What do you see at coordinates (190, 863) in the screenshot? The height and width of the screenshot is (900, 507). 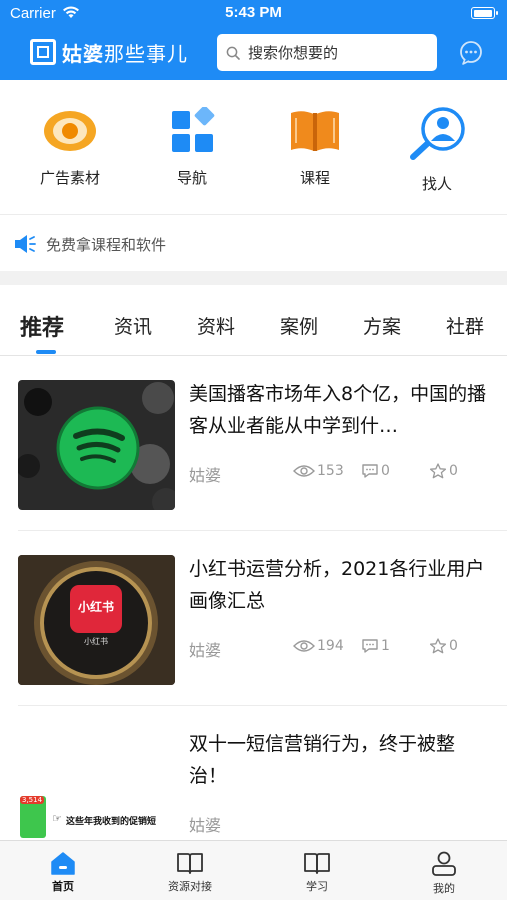 I see `open-book-icon` at bounding box center [190, 863].